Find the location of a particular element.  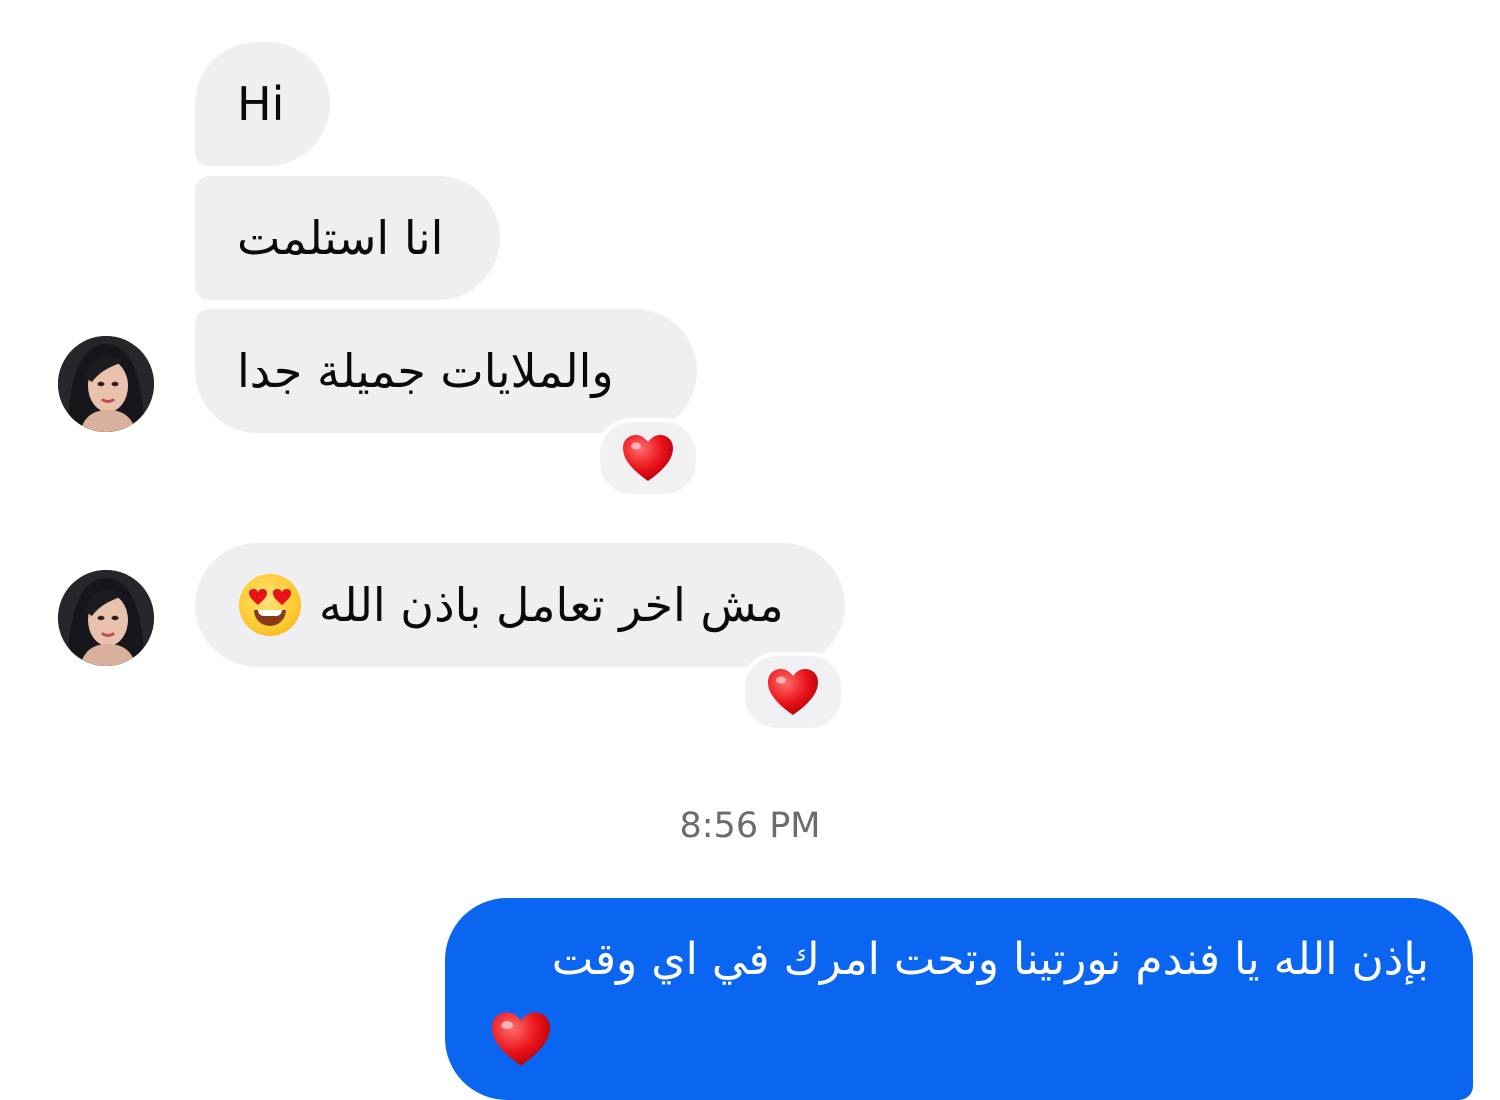

message-bubble-sheets: والملايات جميلة جدا is located at coordinates (446, 371).